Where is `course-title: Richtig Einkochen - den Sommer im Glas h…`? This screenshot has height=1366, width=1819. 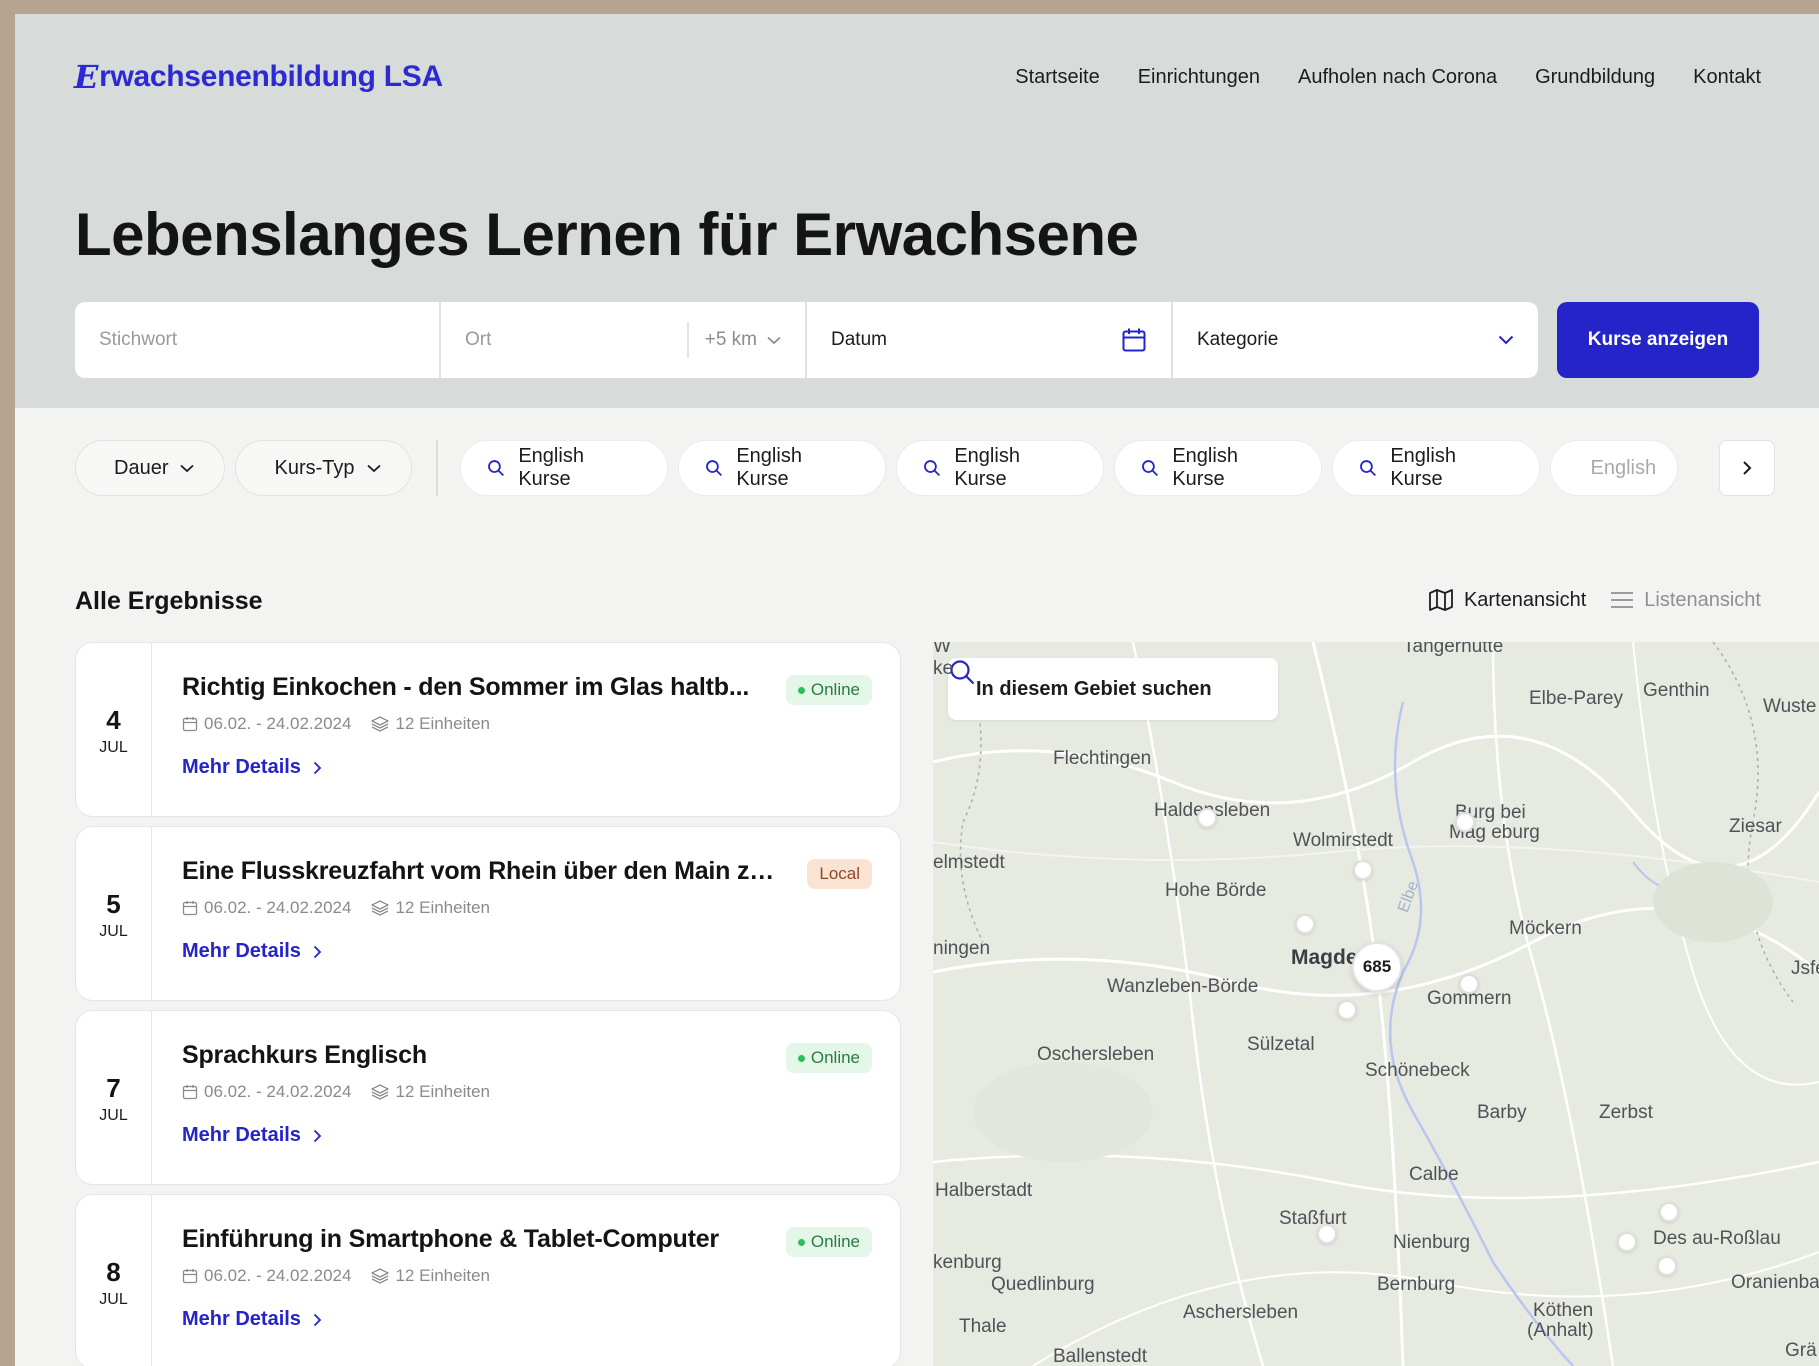 course-title: Richtig Einkochen - den Sommer im Glas h… is located at coordinates (482, 687).